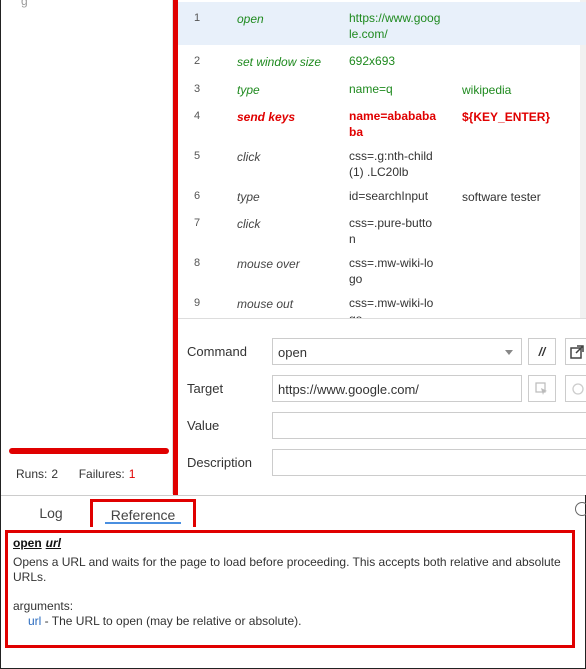  Describe the element at coordinates (268, 264) in the screenshot. I see `command-row-command: mouse over` at that location.